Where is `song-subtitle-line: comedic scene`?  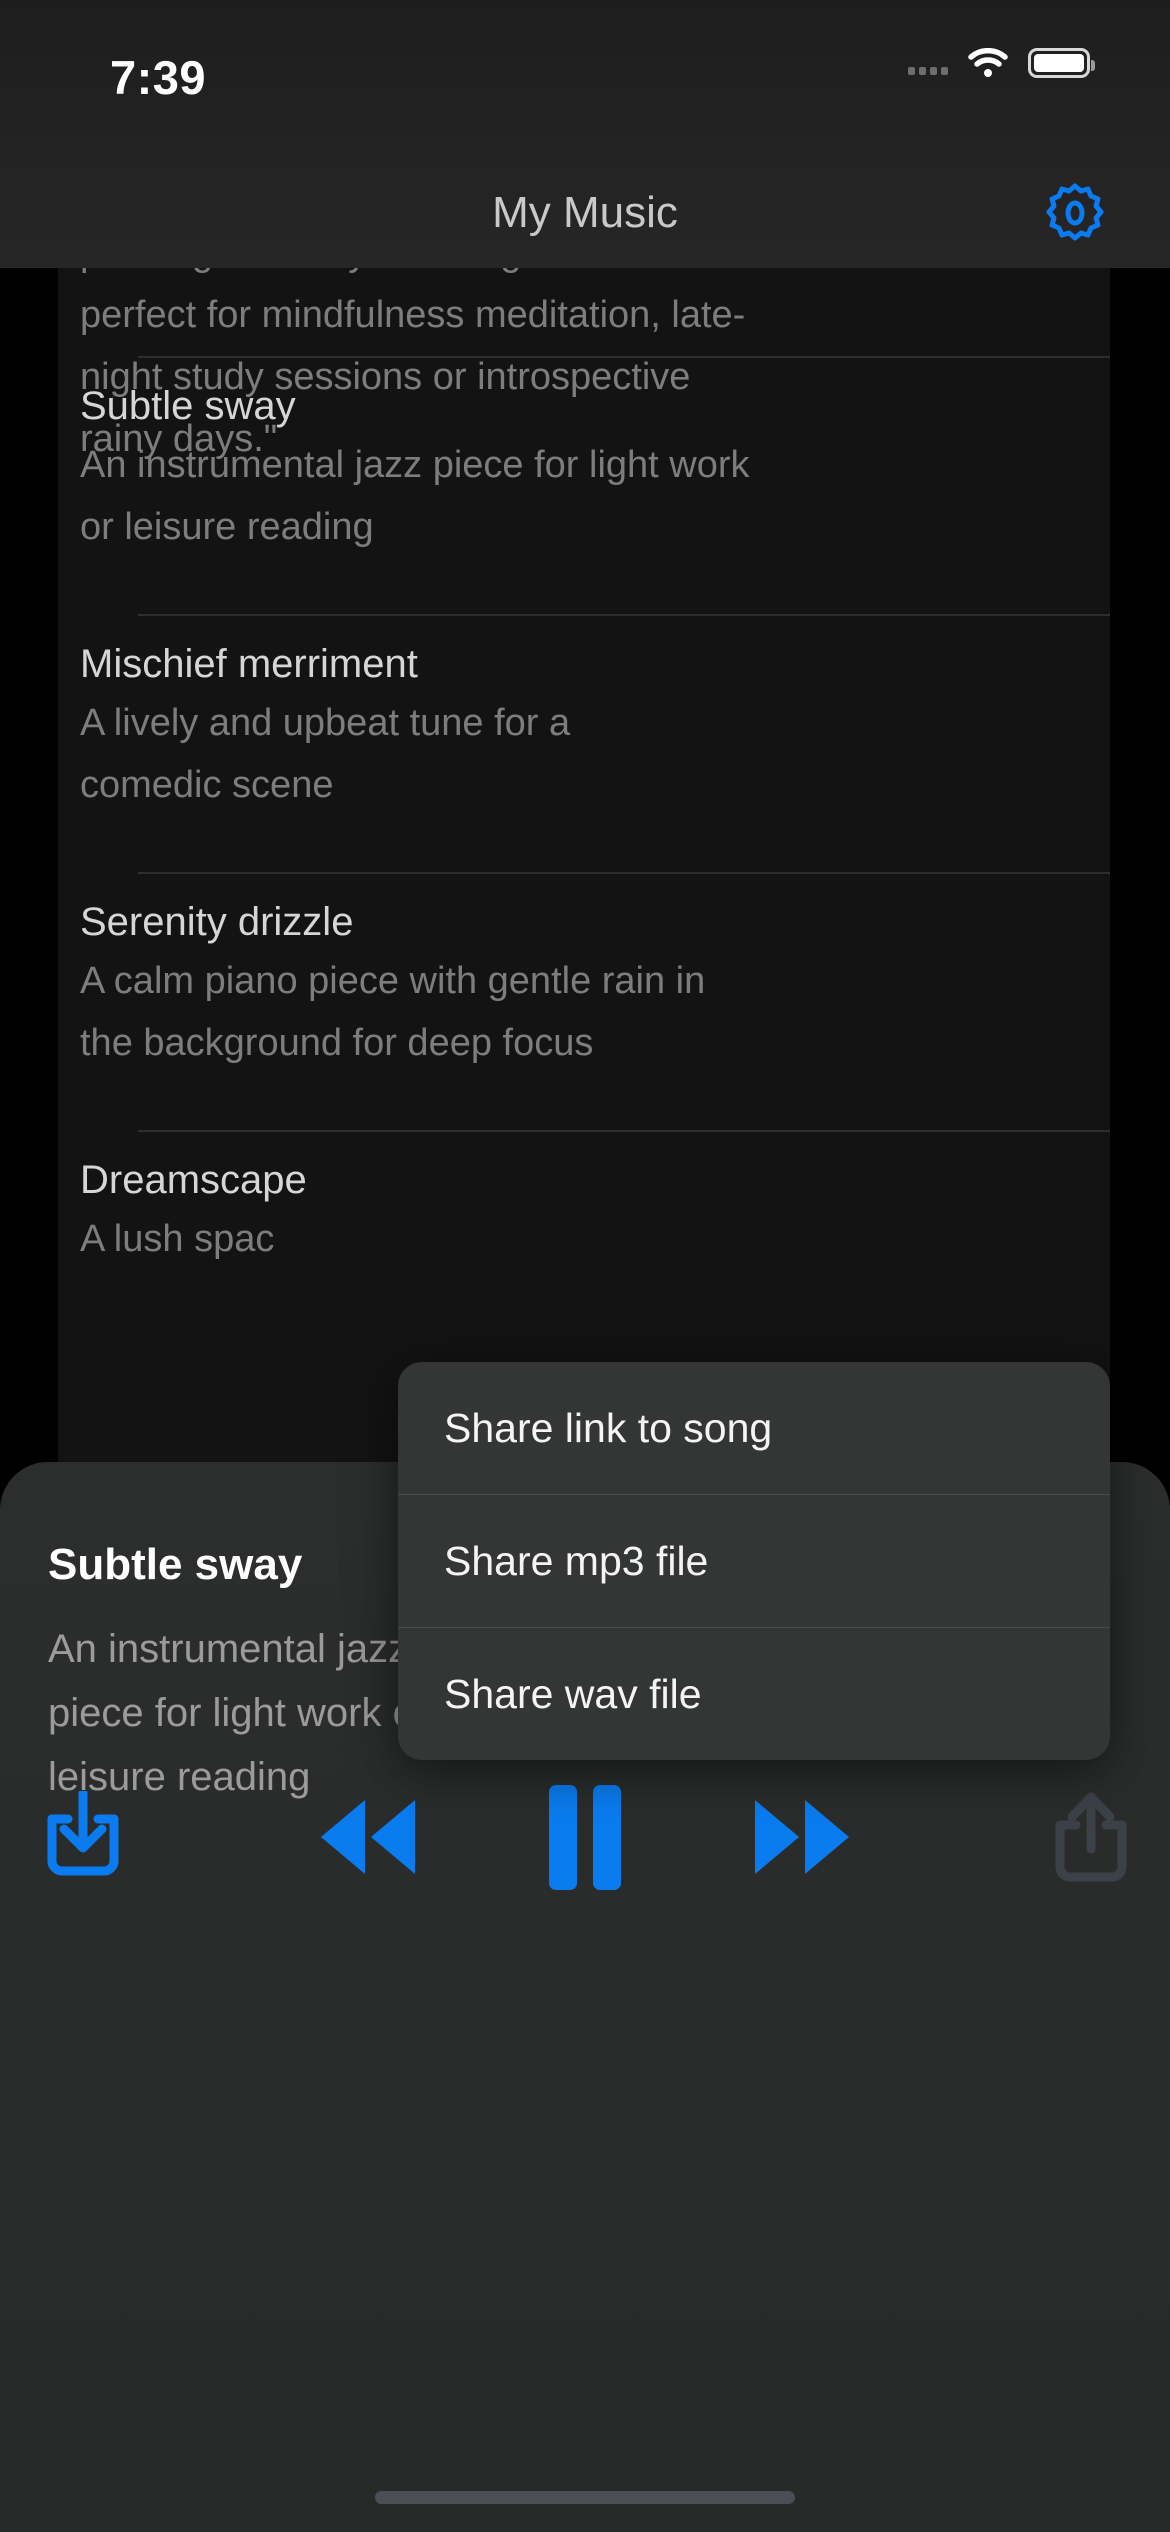 song-subtitle-line: comedic scene is located at coordinates (207, 785).